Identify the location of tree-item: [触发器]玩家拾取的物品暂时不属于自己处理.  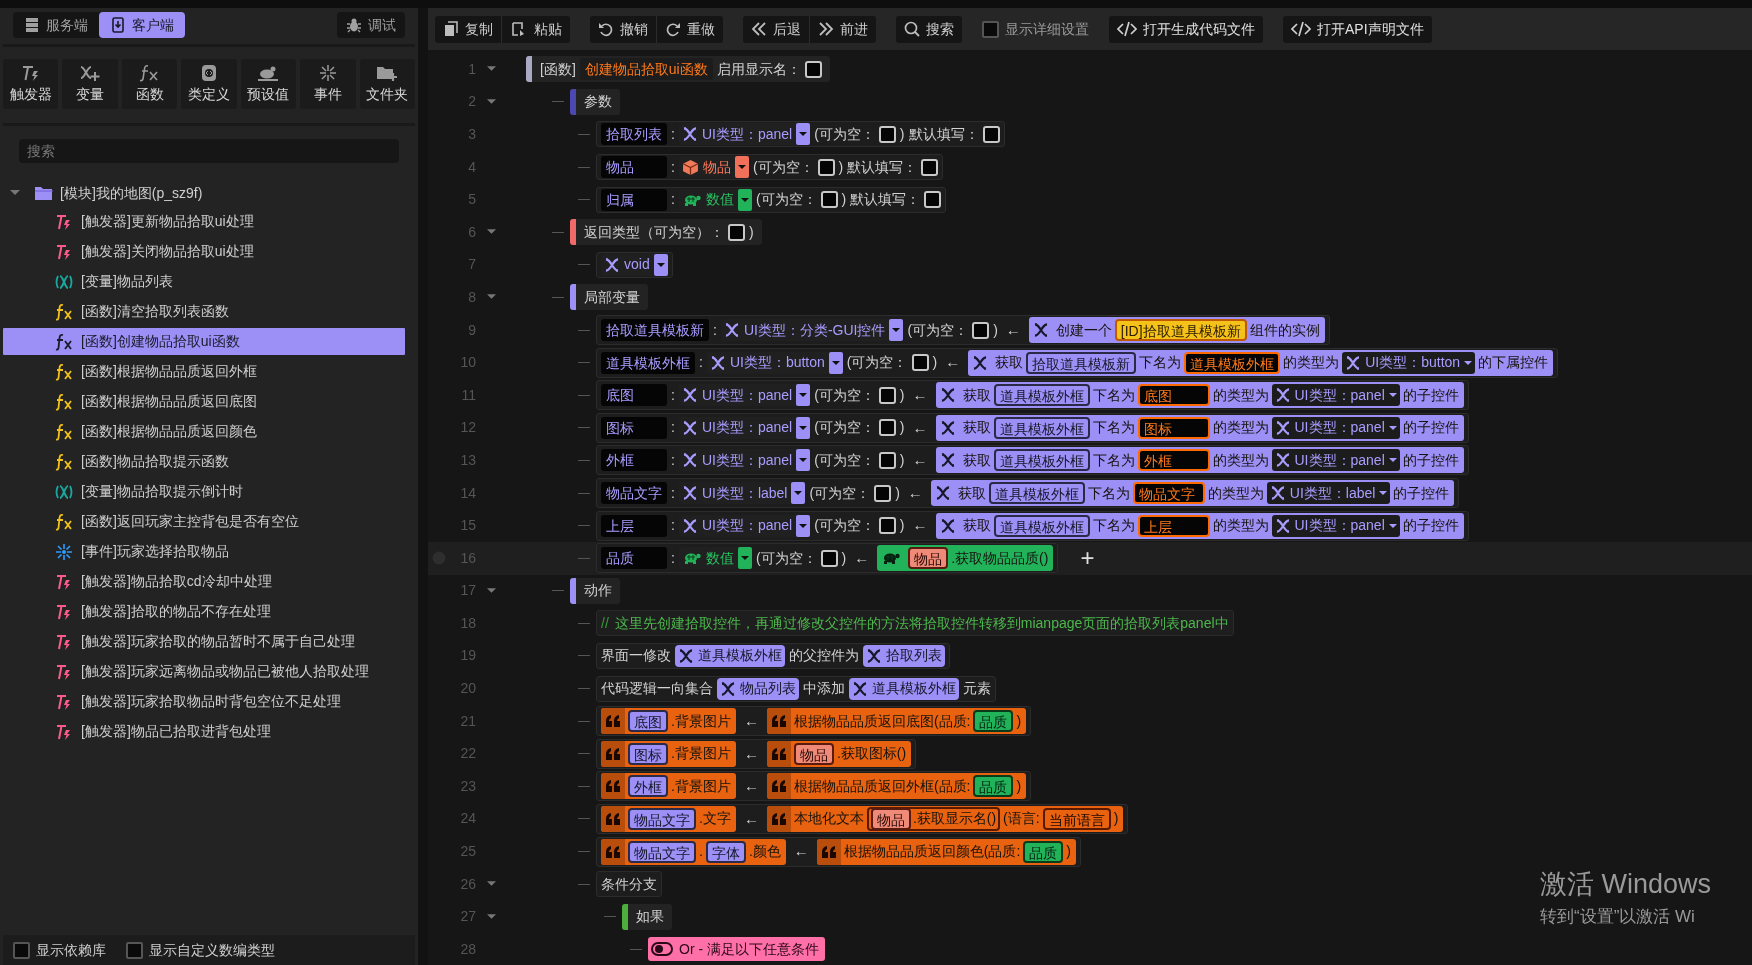
(204, 641).